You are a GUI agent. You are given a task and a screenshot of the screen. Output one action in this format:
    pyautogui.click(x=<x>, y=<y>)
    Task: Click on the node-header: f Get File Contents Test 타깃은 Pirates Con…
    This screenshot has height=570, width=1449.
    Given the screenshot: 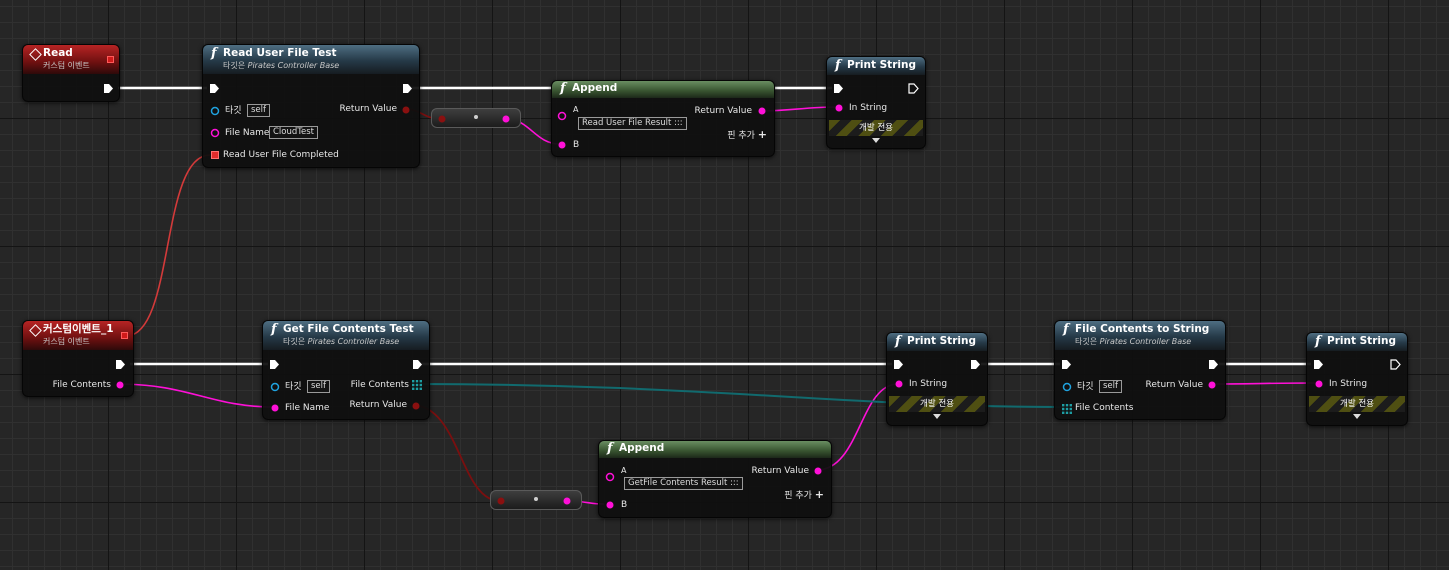 What is the action you would take?
    pyautogui.click(x=346, y=335)
    